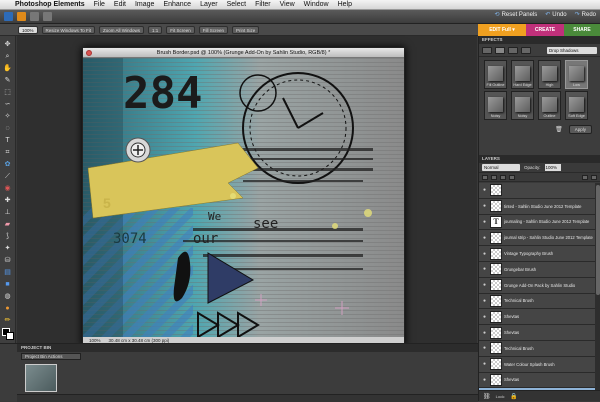 This screenshot has width=600, height=402. I want to click on new-layer-icon, so click(485, 177).